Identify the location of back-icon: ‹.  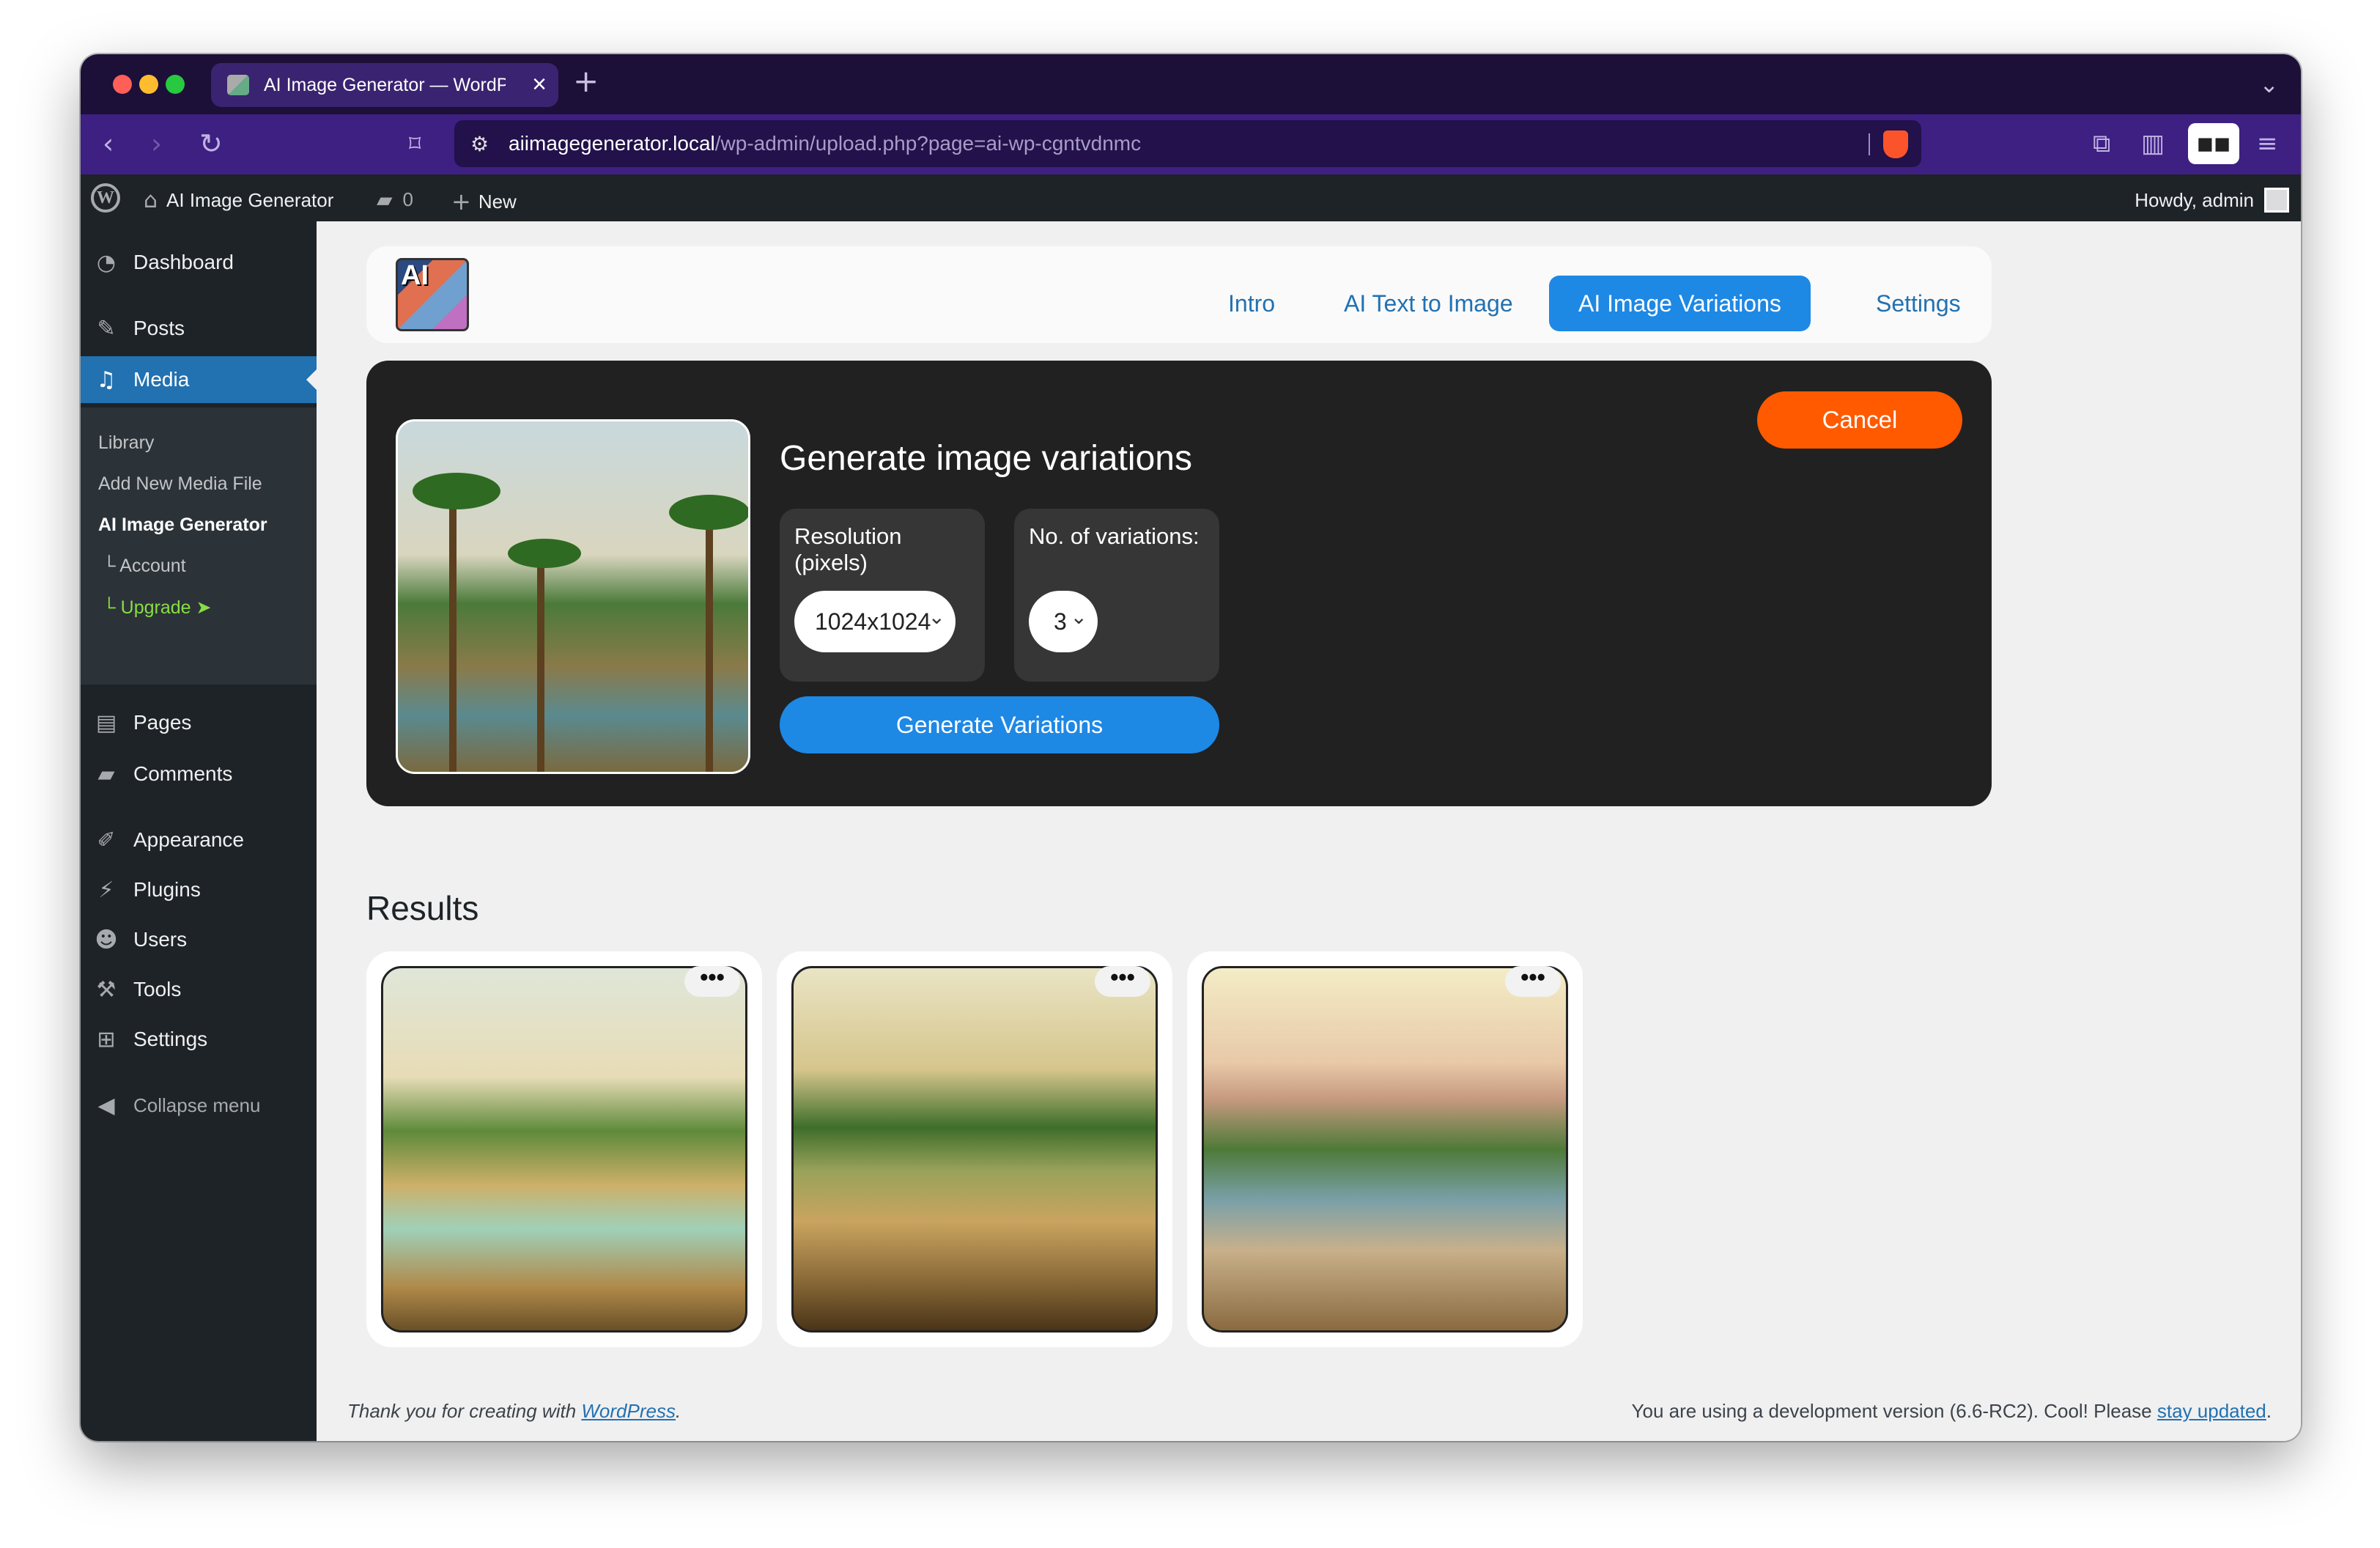
(108, 144).